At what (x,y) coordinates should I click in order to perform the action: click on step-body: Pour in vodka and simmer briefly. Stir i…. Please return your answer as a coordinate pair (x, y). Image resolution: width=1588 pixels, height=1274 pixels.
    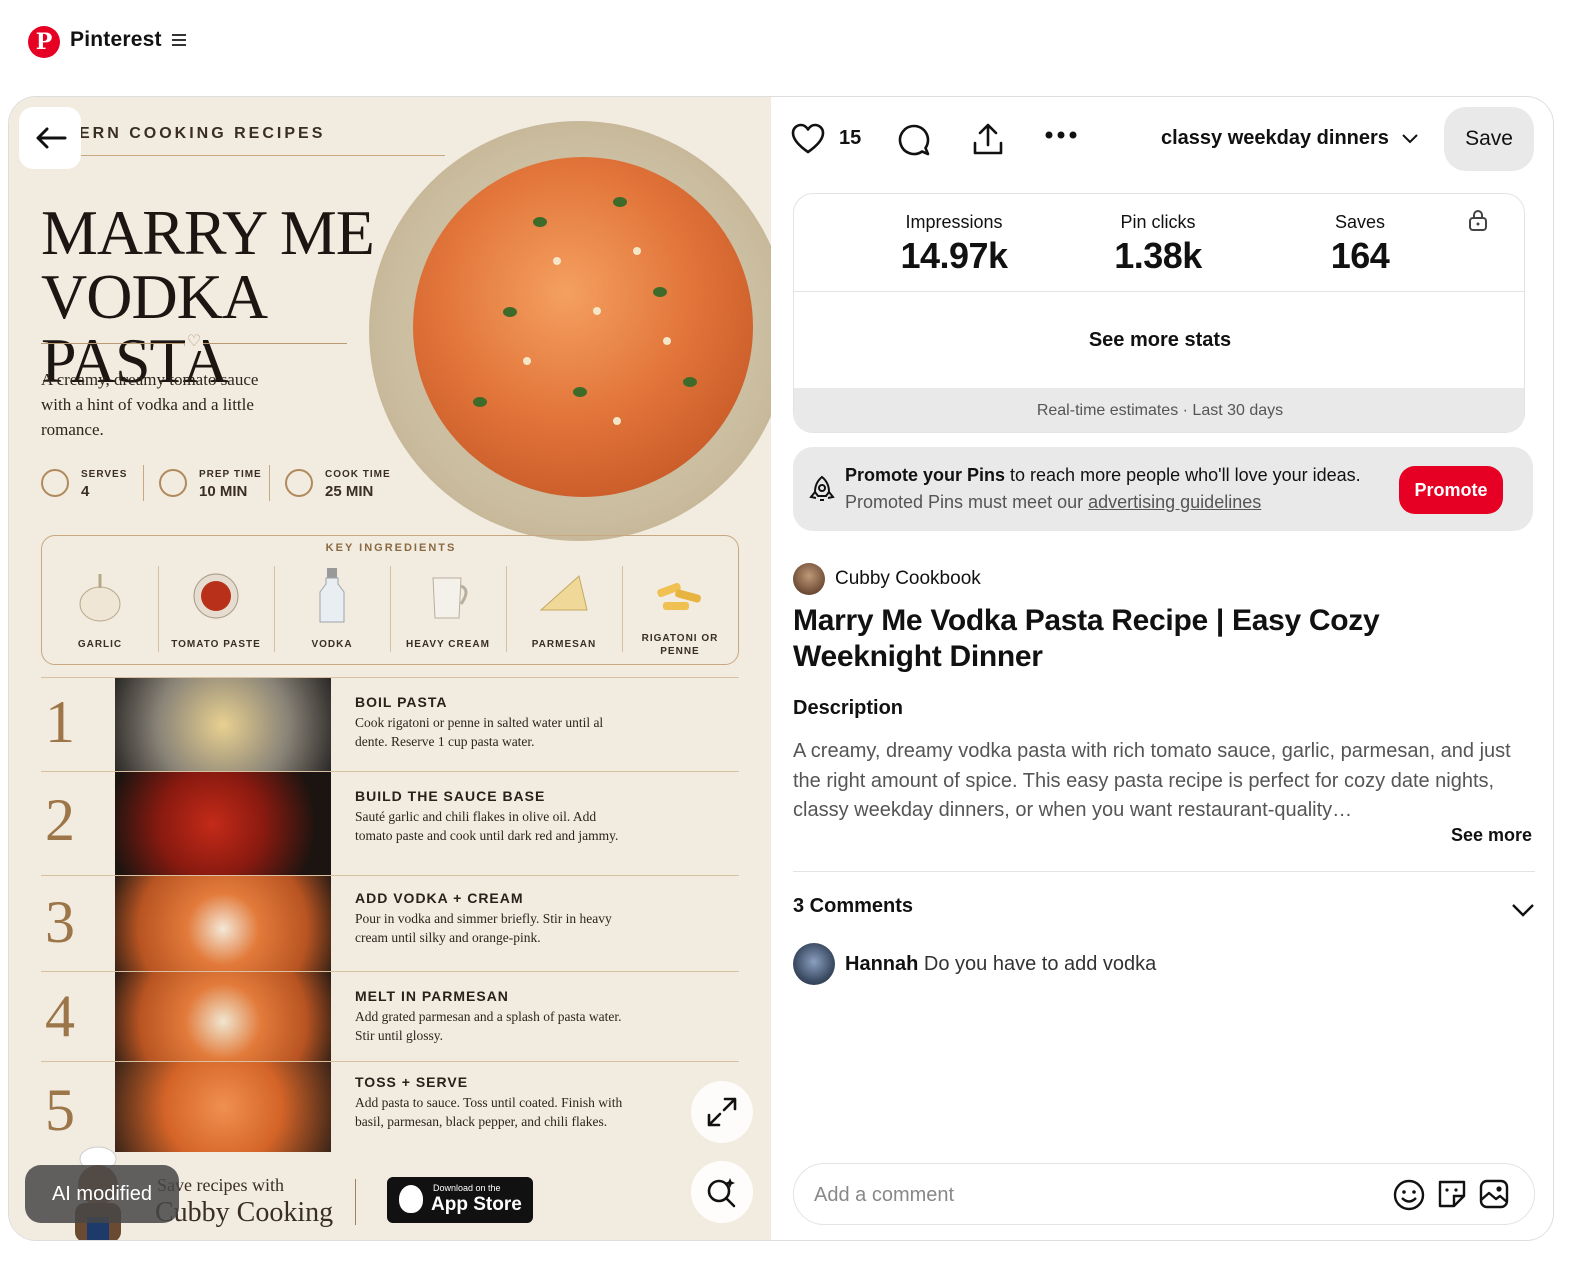
    Looking at the image, I should click on (483, 928).